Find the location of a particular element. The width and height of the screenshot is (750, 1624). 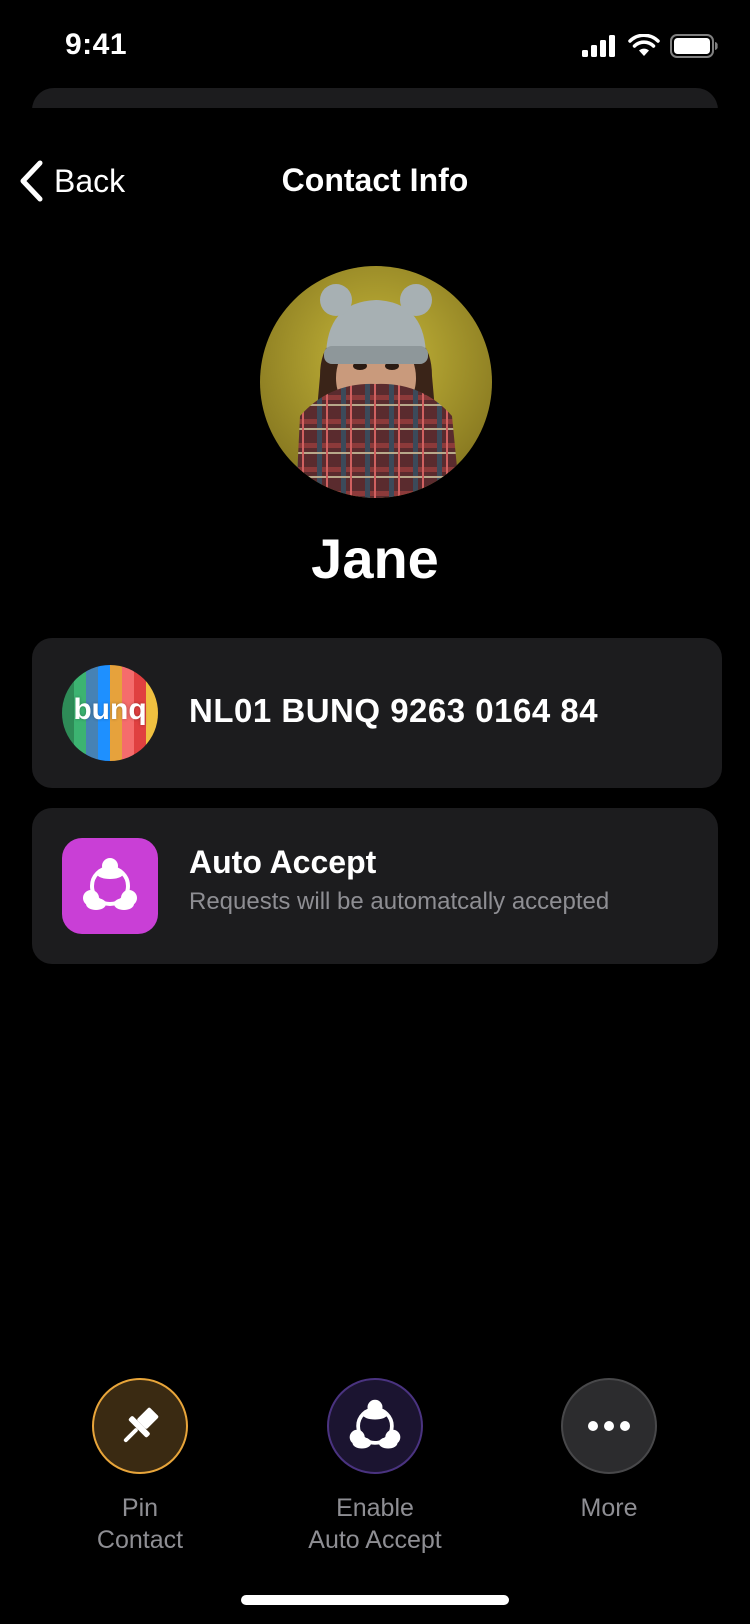

status-bar: 9:41 is located at coordinates (375, 46).